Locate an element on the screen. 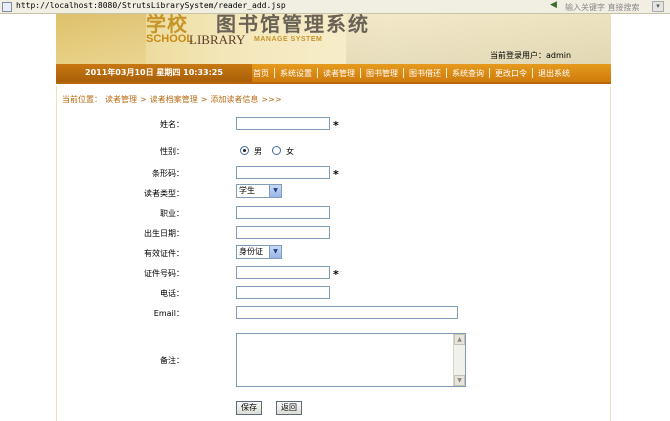 The image size is (670, 421). breadcrumb-current: 添加读者信息 is located at coordinates (234, 99).